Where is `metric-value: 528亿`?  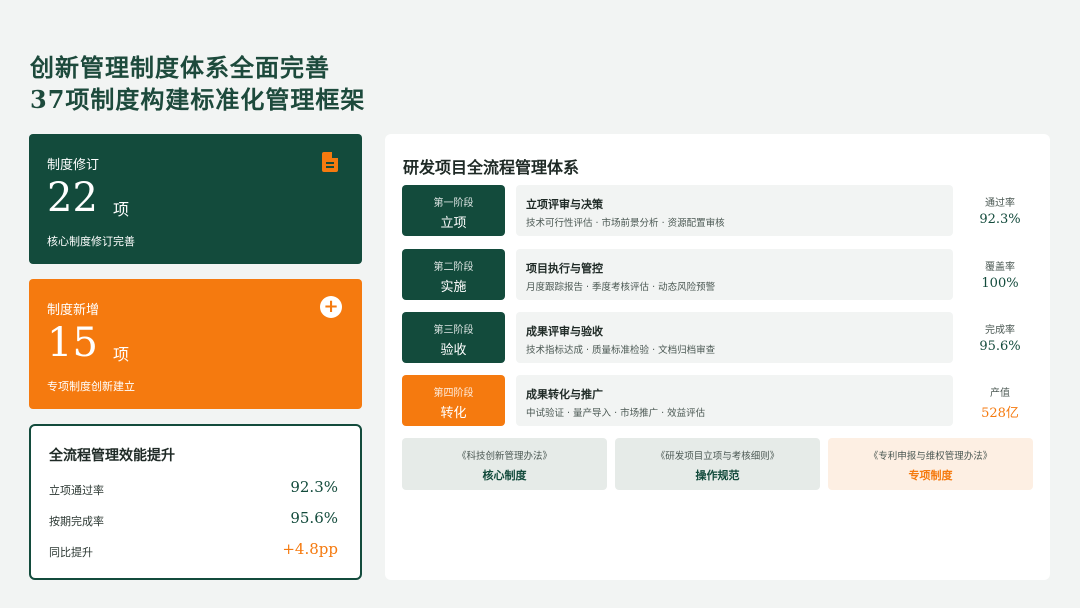
metric-value: 528亿 is located at coordinates (1000, 413).